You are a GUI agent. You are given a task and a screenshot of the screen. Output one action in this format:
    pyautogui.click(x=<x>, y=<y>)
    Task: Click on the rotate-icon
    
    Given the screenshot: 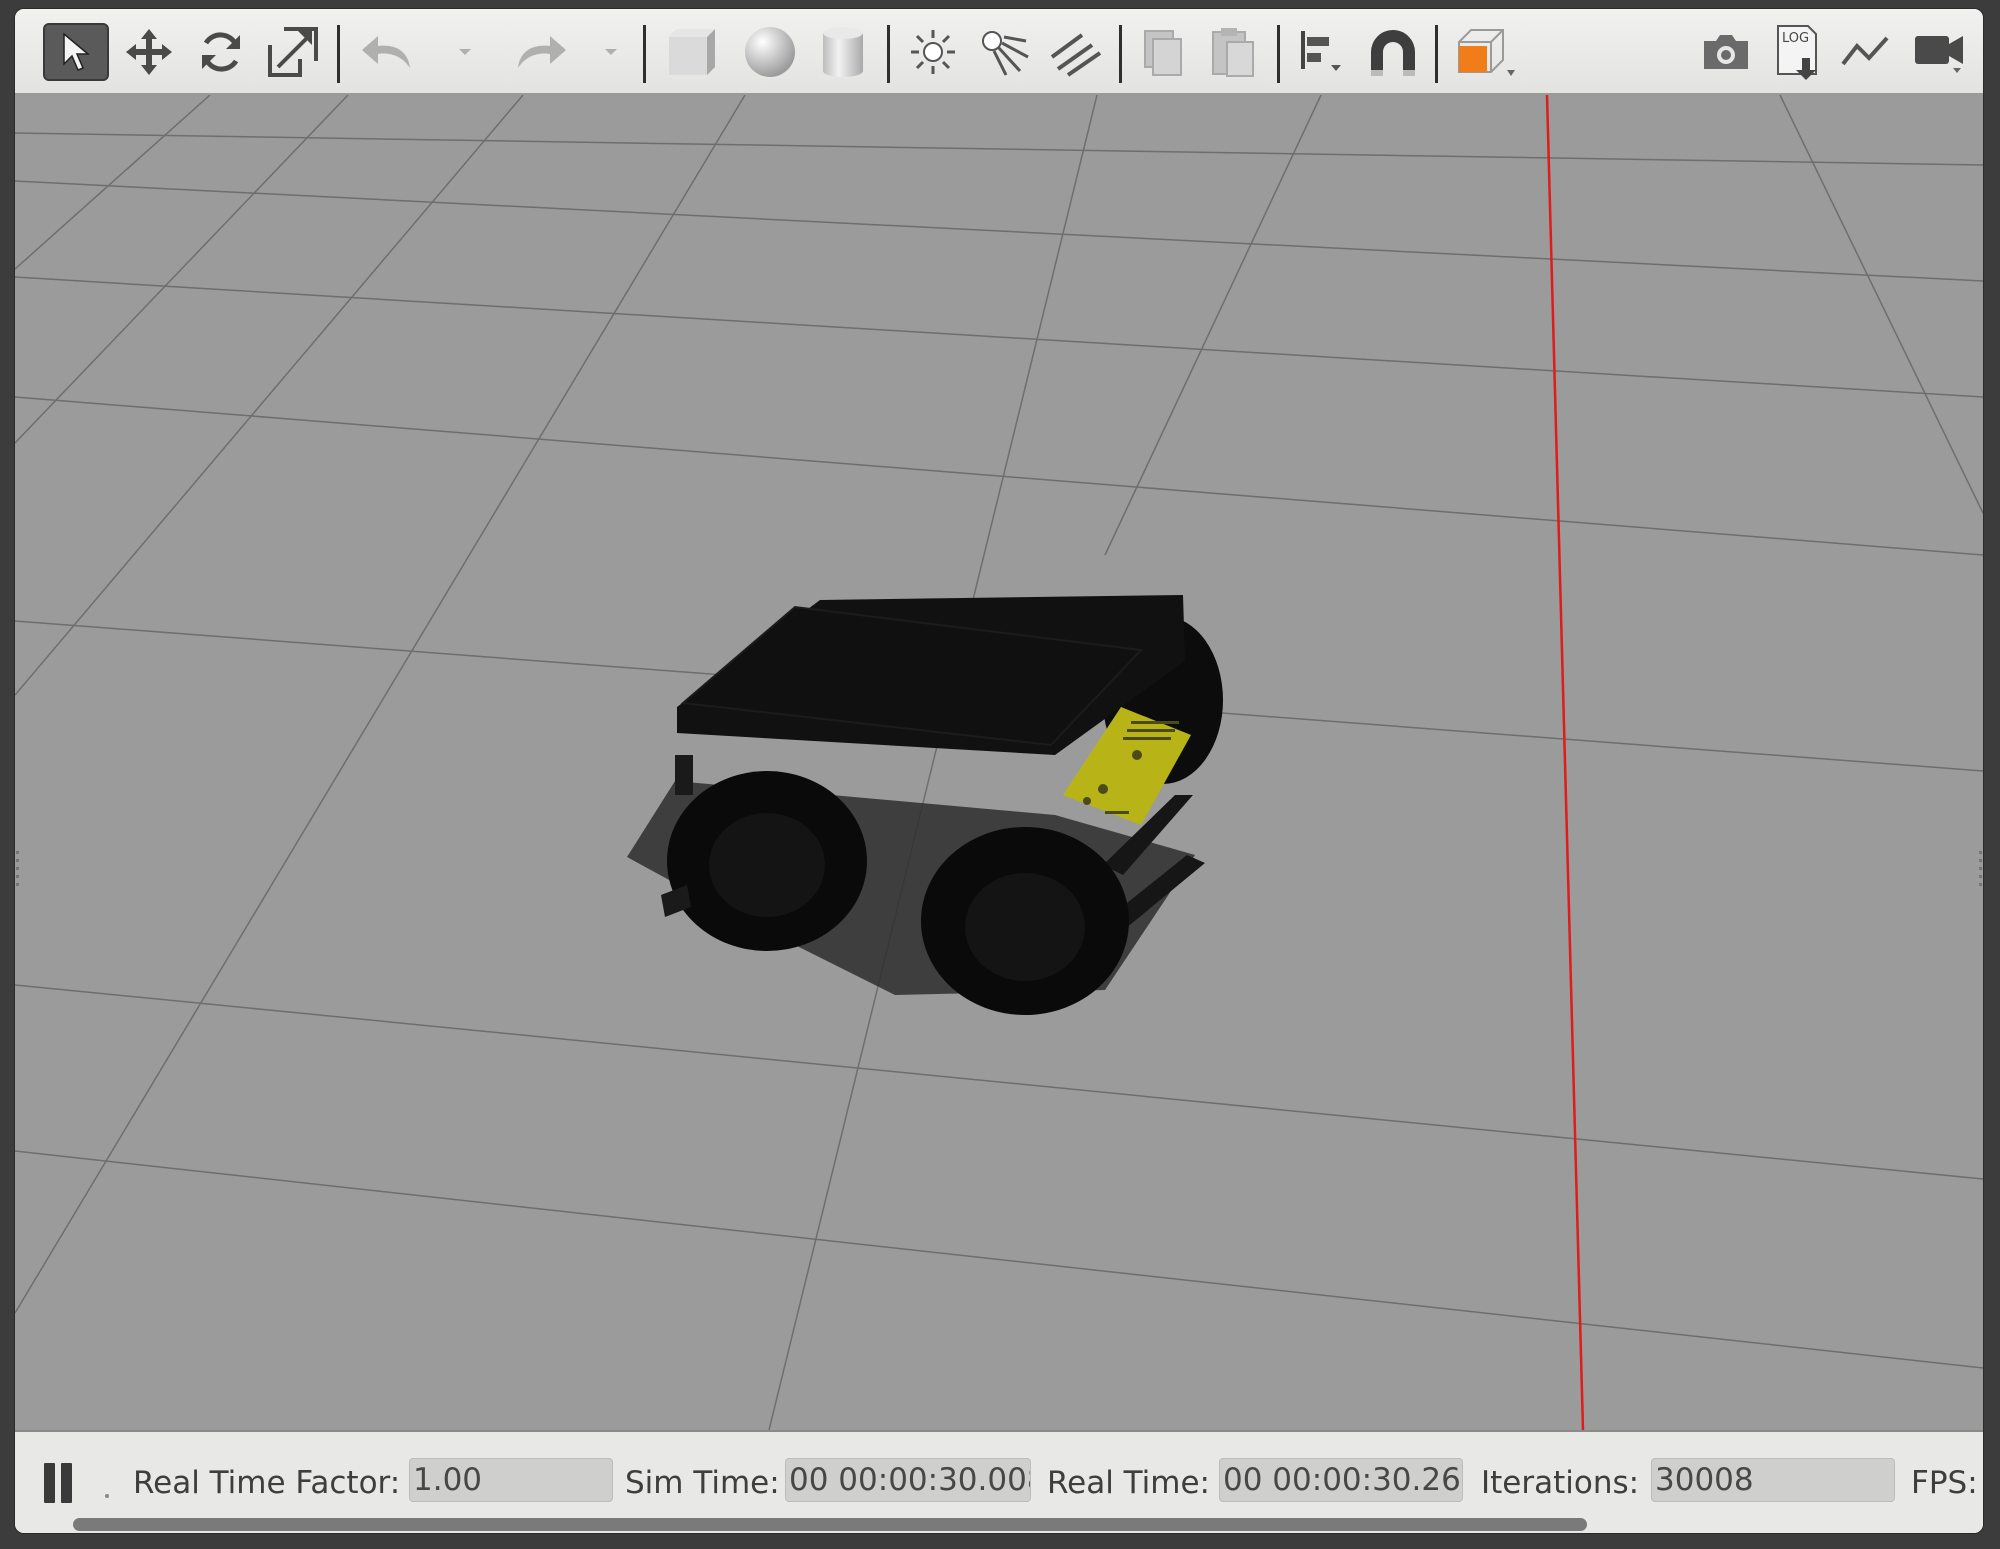 What is the action you would take?
    pyautogui.click(x=221, y=52)
    